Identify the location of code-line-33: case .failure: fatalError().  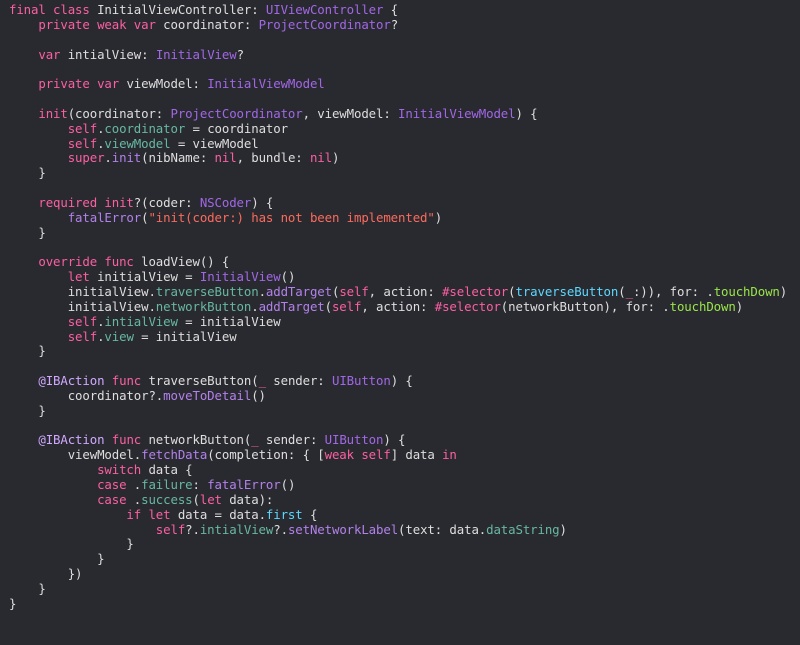
(404, 485).